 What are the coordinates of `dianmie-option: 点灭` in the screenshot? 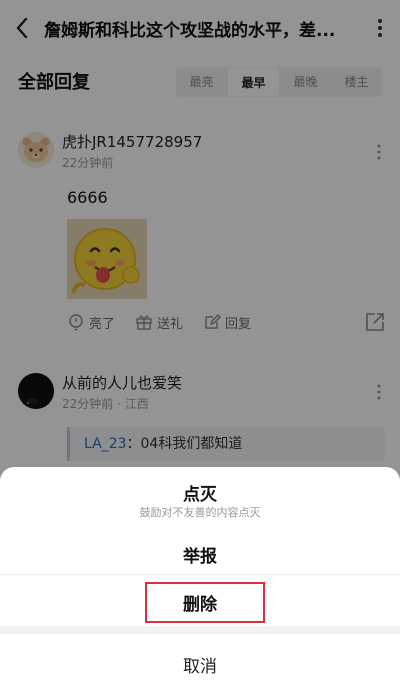 It's located at (200, 492).